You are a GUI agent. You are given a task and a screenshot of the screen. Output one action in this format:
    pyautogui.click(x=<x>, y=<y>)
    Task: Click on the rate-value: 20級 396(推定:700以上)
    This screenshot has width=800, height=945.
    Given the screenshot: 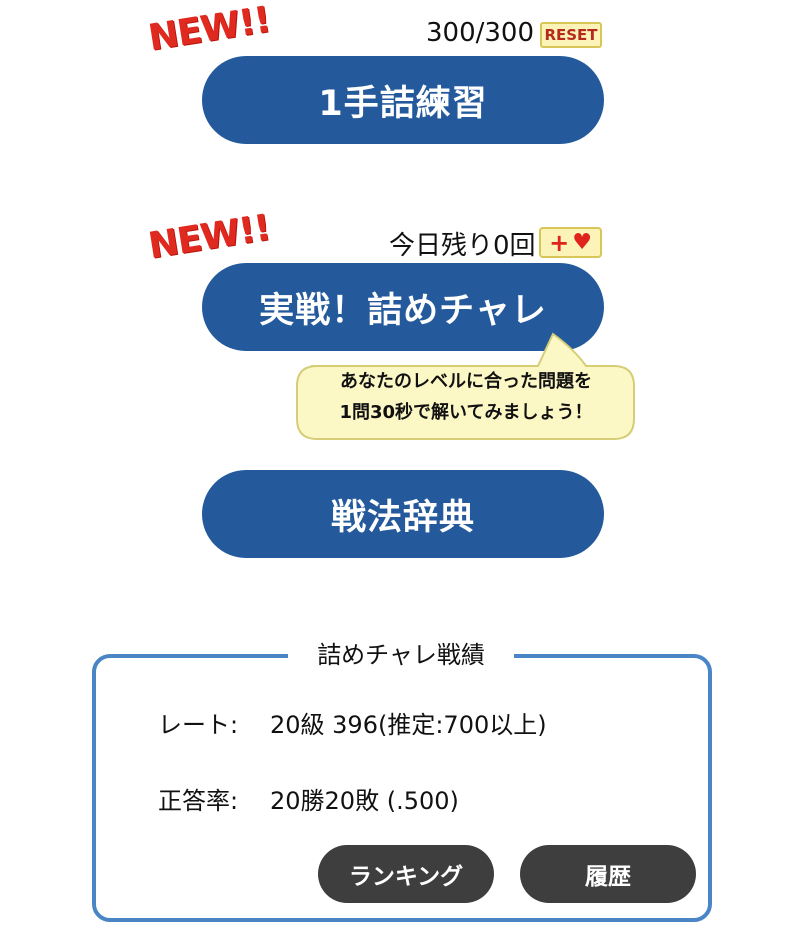 What is the action you would take?
    pyautogui.click(x=408, y=725)
    